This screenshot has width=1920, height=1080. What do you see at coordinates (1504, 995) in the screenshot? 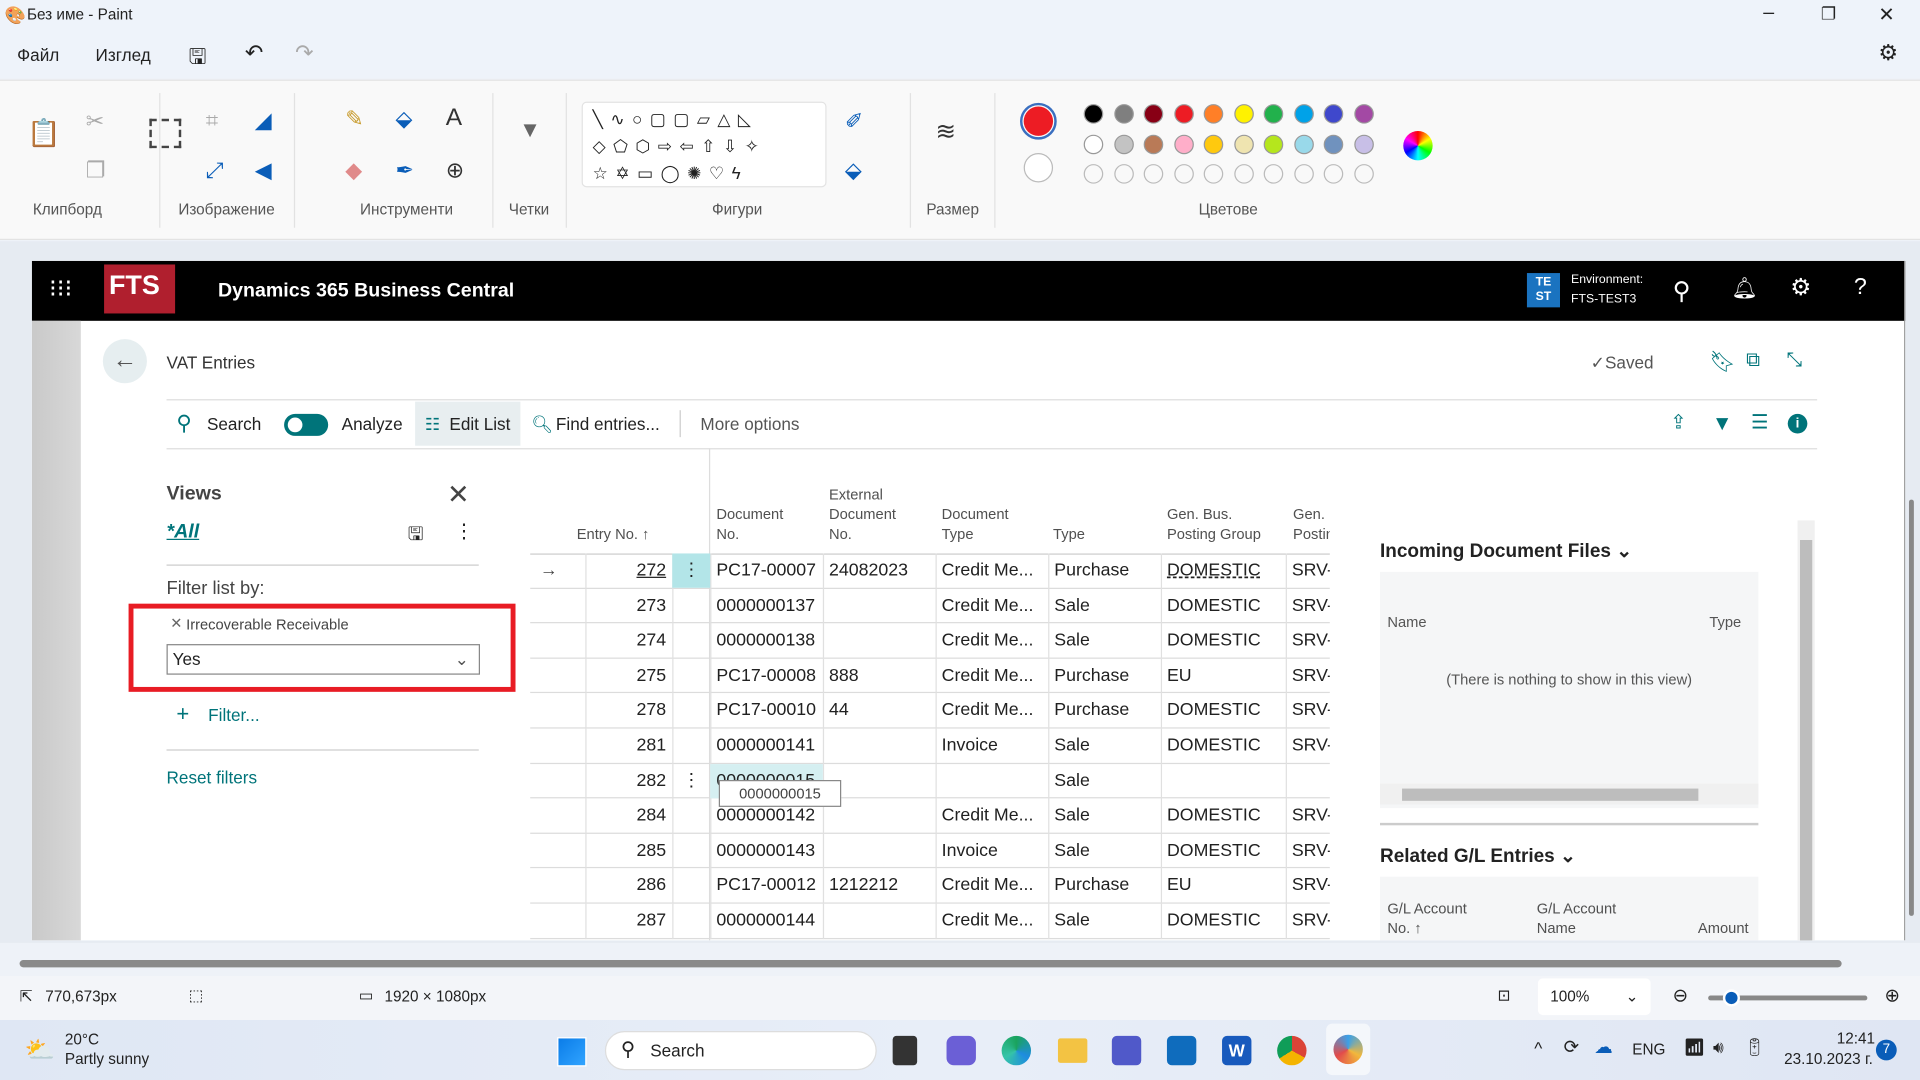
I see `fit-icon: ⊡` at bounding box center [1504, 995].